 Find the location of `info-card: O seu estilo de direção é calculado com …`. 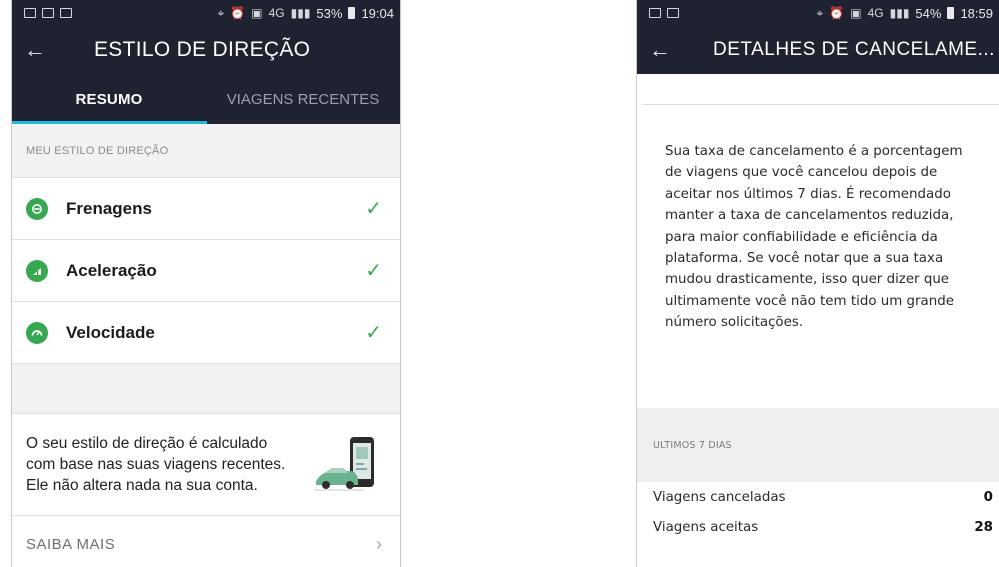

info-card: O seu estilo de direção é calculado com … is located at coordinates (206, 465).